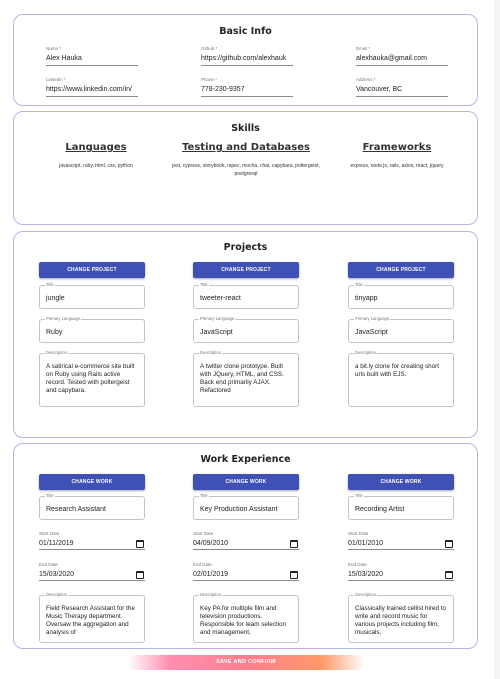 The height and width of the screenshot is (679, 500). I want to click on github-input: https://github.com/alexhauk, so click(247, 59).